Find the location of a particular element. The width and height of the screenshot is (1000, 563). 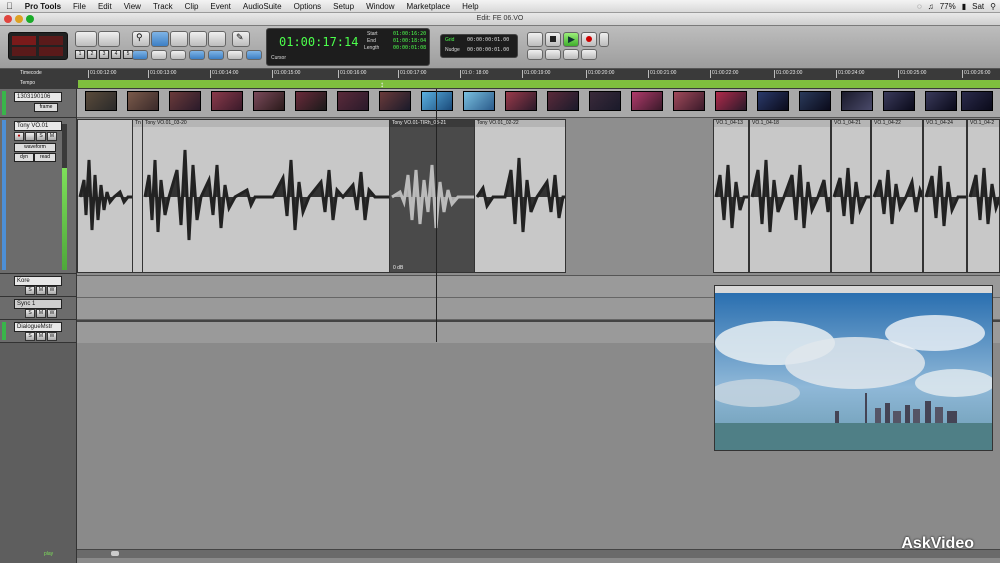

automation-mode-selector: read is located at coordinates (45, 157).